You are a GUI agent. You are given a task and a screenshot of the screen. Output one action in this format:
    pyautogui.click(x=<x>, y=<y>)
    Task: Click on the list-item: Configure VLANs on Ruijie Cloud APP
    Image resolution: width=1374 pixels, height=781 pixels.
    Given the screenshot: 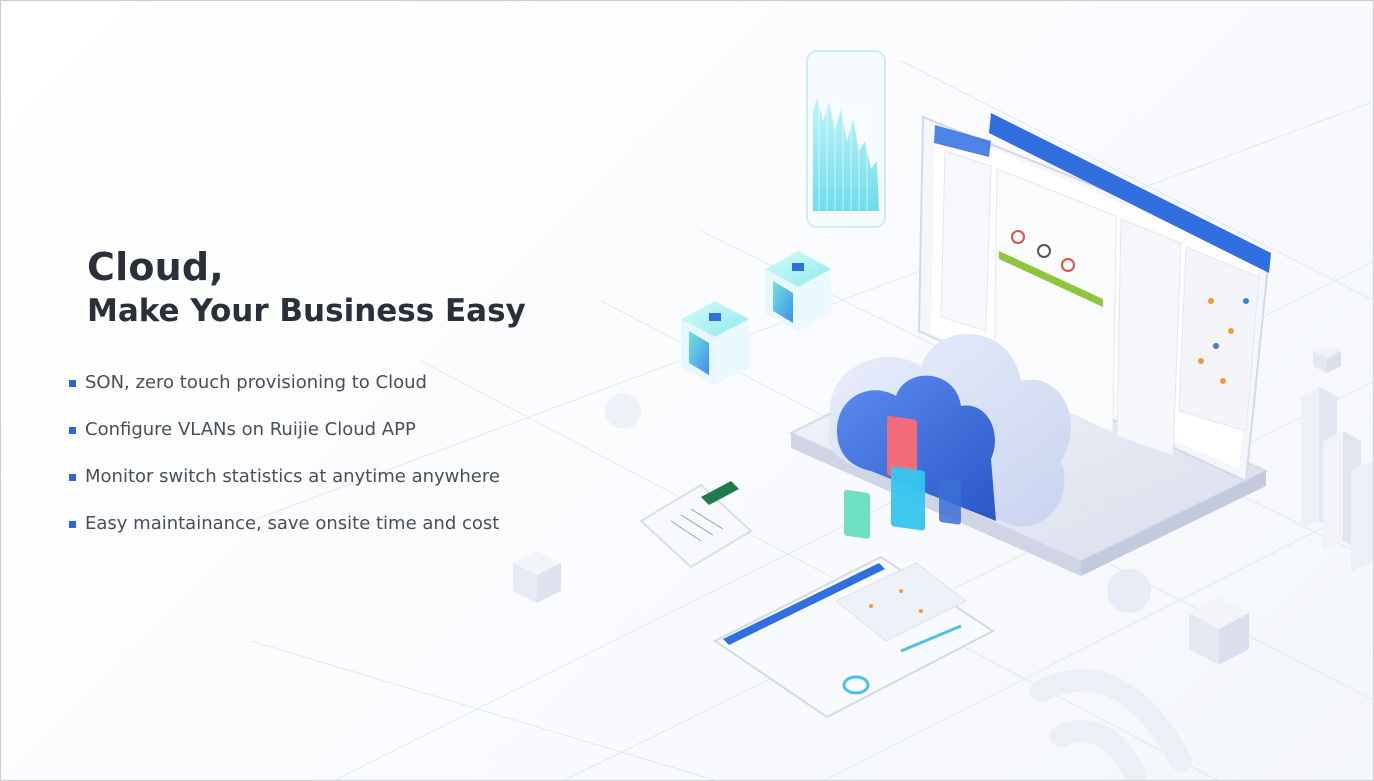 What is the action you would take?
    pyautogui.click(x=284, y=439)
    